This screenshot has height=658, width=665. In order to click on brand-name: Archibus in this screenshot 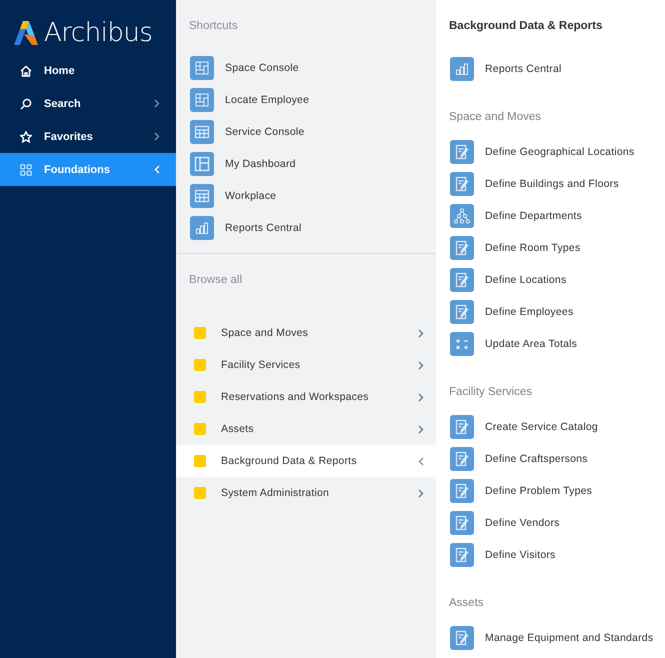, I will do `click(98, 33)`.